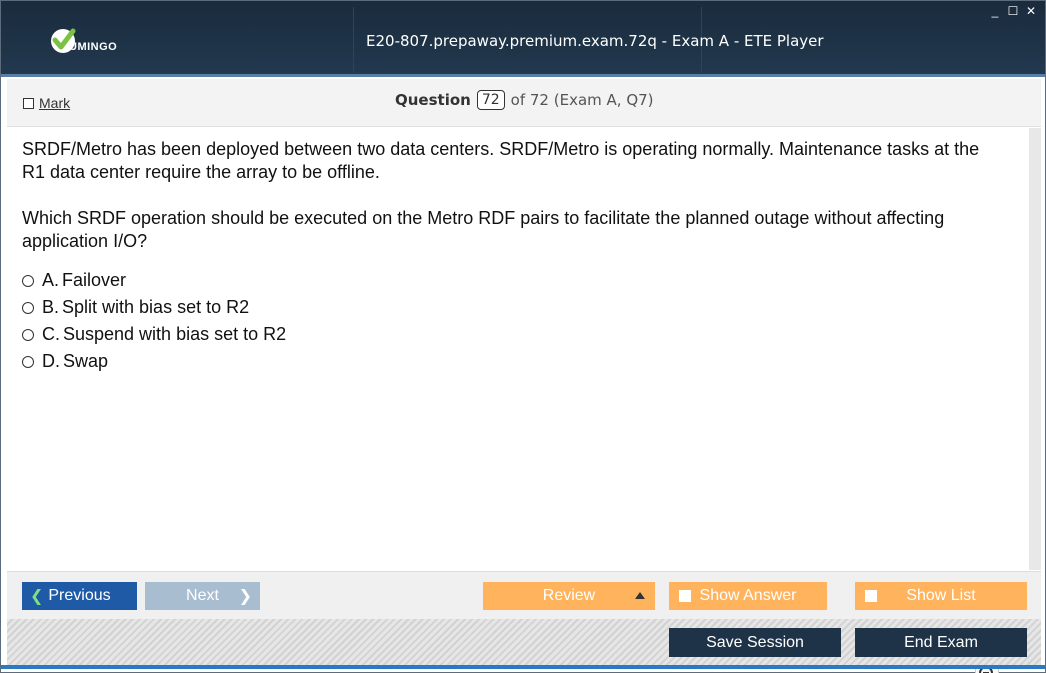 This screenshot has width=1046, height=673. I want to click on previous-button: ❮ Previous, so click(79, 596).